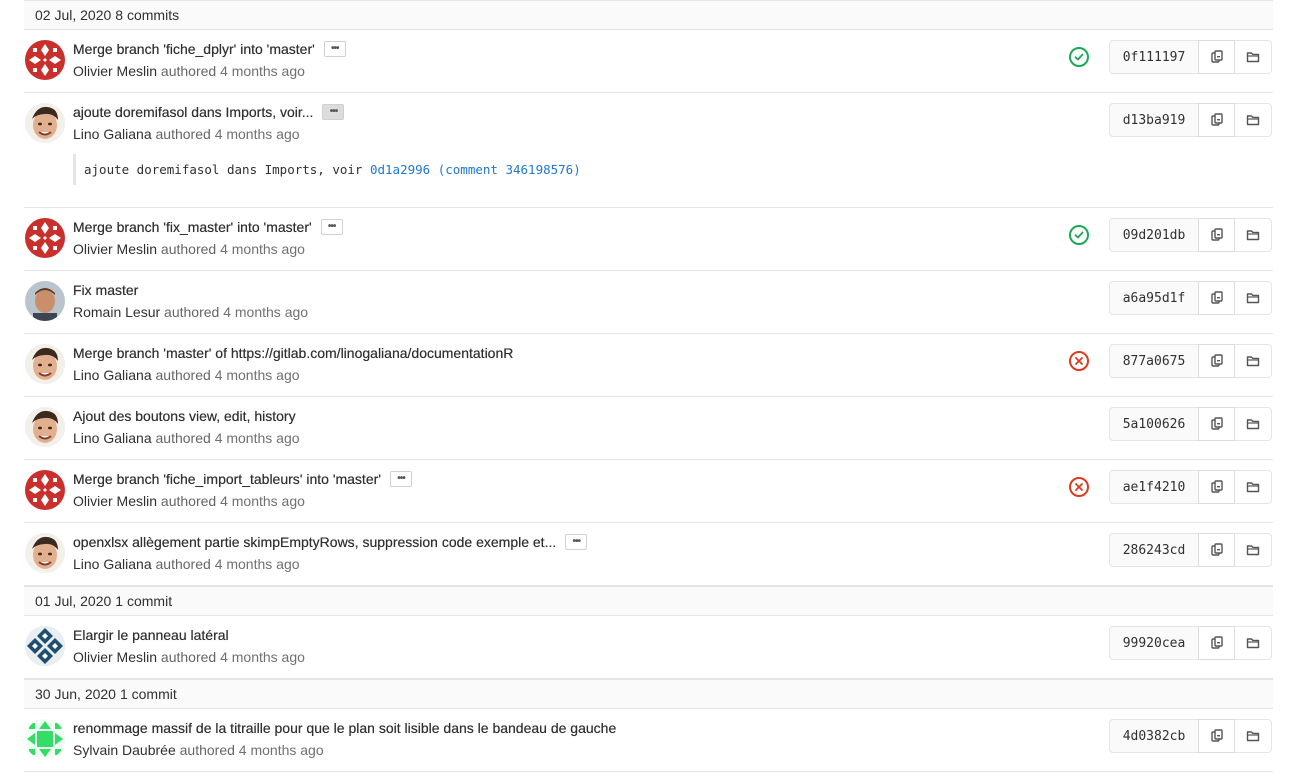 Image resolution: width=1289 pixels, height=780 pixels. I want to click on commit-sha-label: 99920cea, so click(1153, 643).